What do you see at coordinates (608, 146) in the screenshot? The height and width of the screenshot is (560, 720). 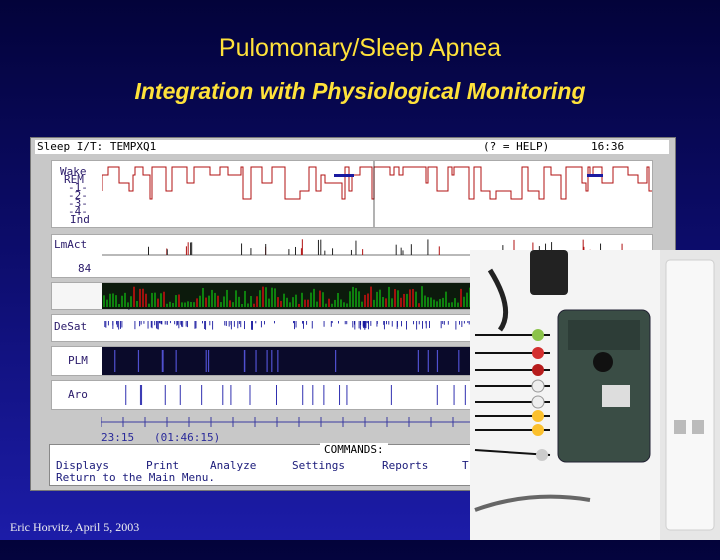 I see `clock-time: 16:36` at bounding box center [608, 146].